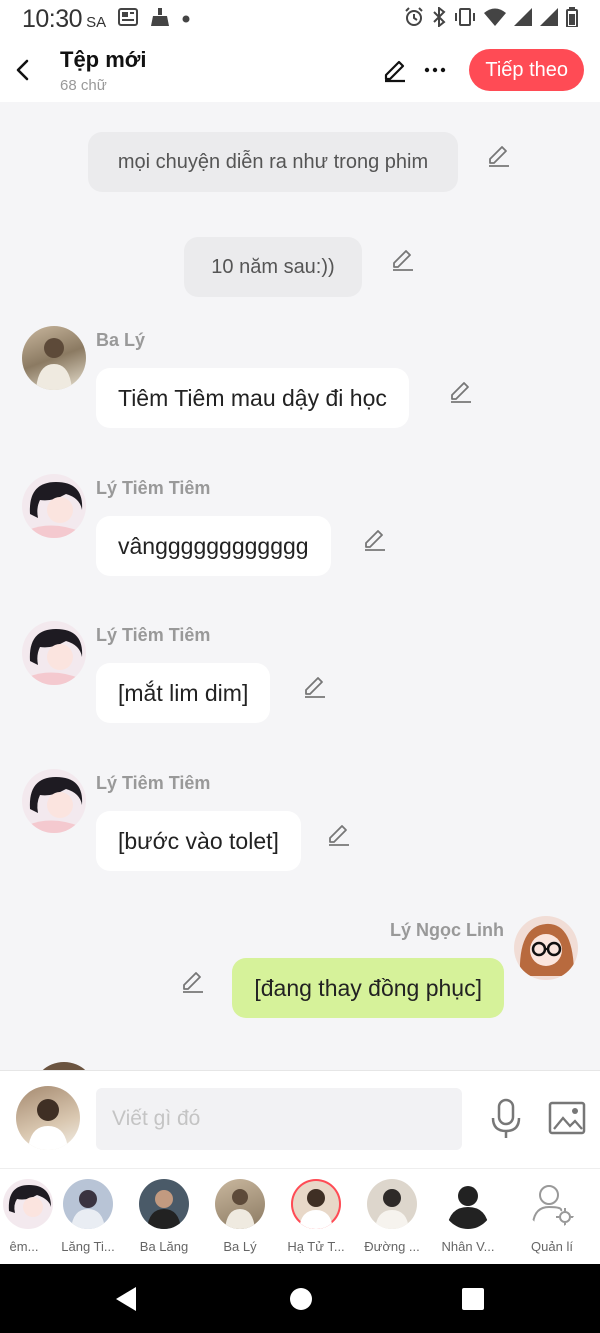  I want to click on alarm-icon, so click(414, 19).